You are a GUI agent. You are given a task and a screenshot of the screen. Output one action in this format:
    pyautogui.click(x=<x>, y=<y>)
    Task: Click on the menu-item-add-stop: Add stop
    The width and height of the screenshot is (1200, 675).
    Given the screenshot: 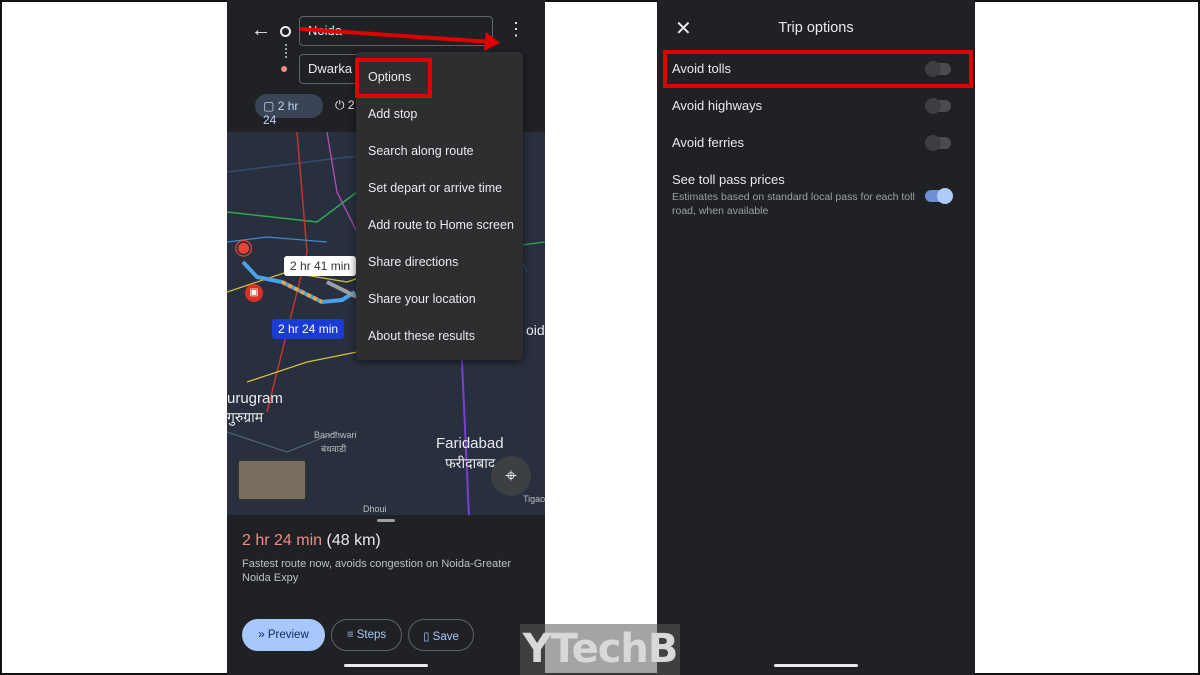 What is the action you would take?
    pyautogui.click(x=392, y=114)
    